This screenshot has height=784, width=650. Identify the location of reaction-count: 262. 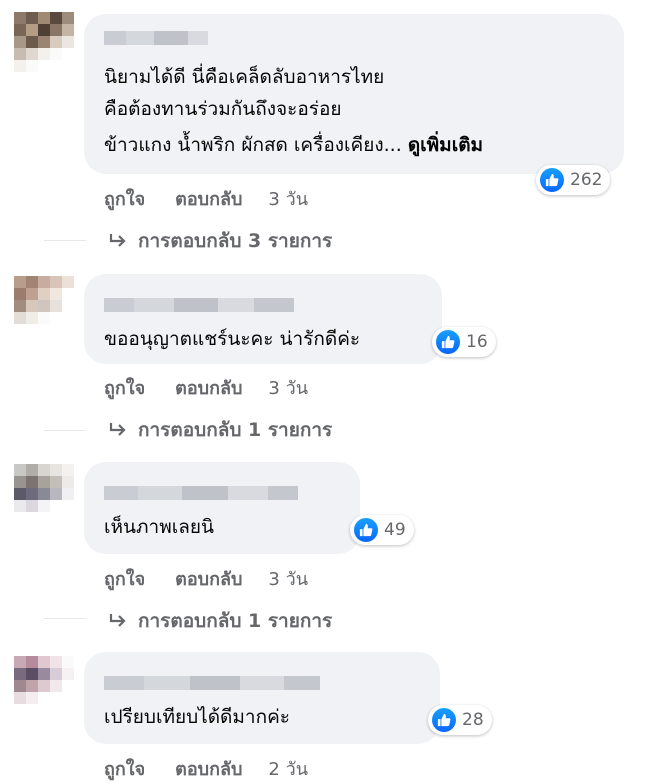
(586, 180).